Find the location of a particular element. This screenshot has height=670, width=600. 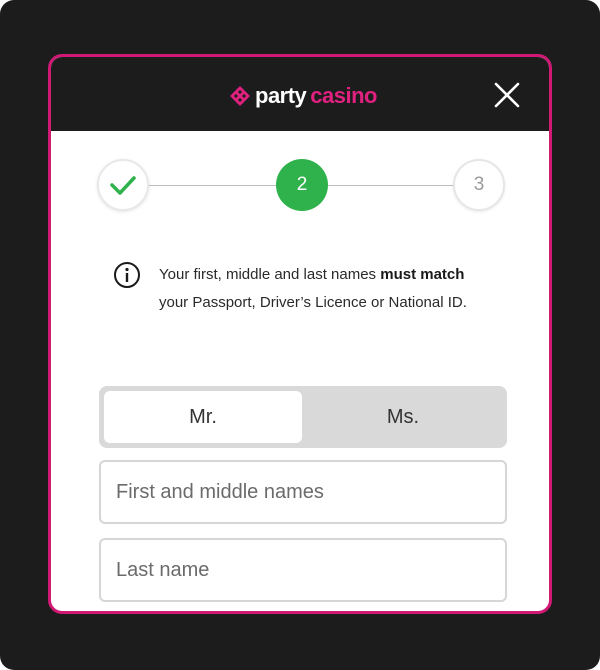

title-option-ms: Ms. is located at coordinates (403, 417).